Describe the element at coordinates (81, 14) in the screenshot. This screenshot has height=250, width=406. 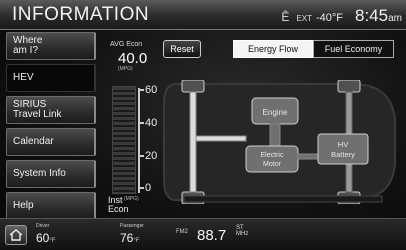
I see `page-title: INFORMATION` at that location.